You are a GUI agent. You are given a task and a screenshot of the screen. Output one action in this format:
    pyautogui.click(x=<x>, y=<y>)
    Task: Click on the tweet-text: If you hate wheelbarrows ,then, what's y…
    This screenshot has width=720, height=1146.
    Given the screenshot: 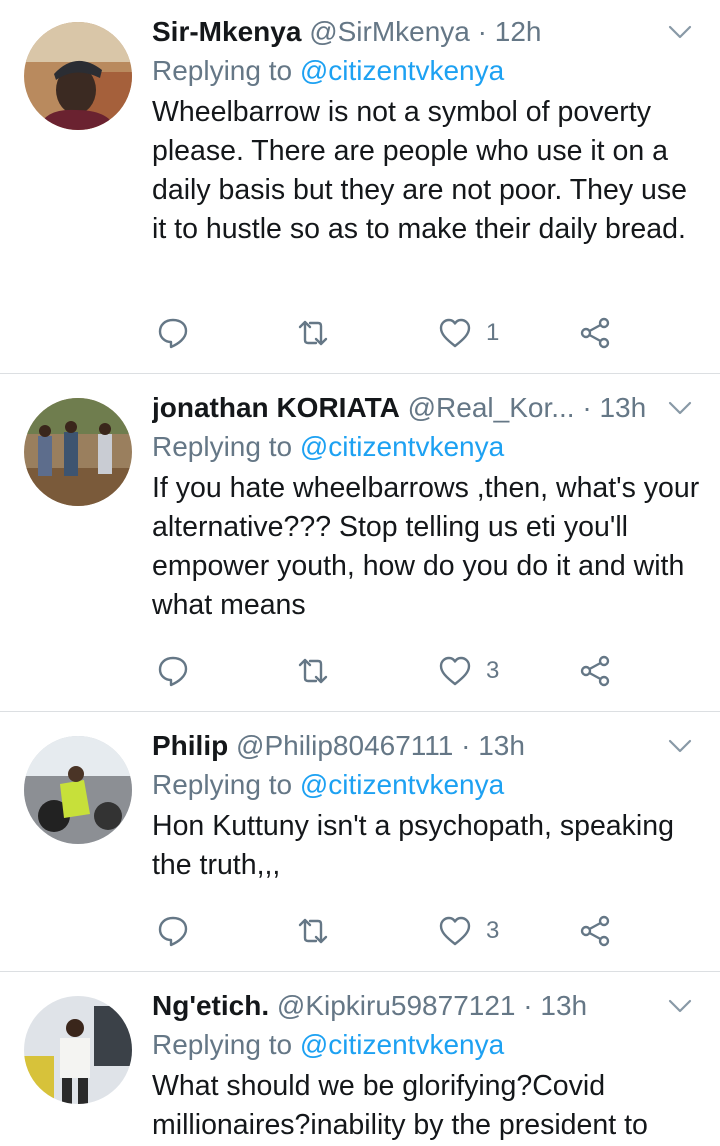 What is the action you would take?
    pyautogui.click(x=426, y=546)
    